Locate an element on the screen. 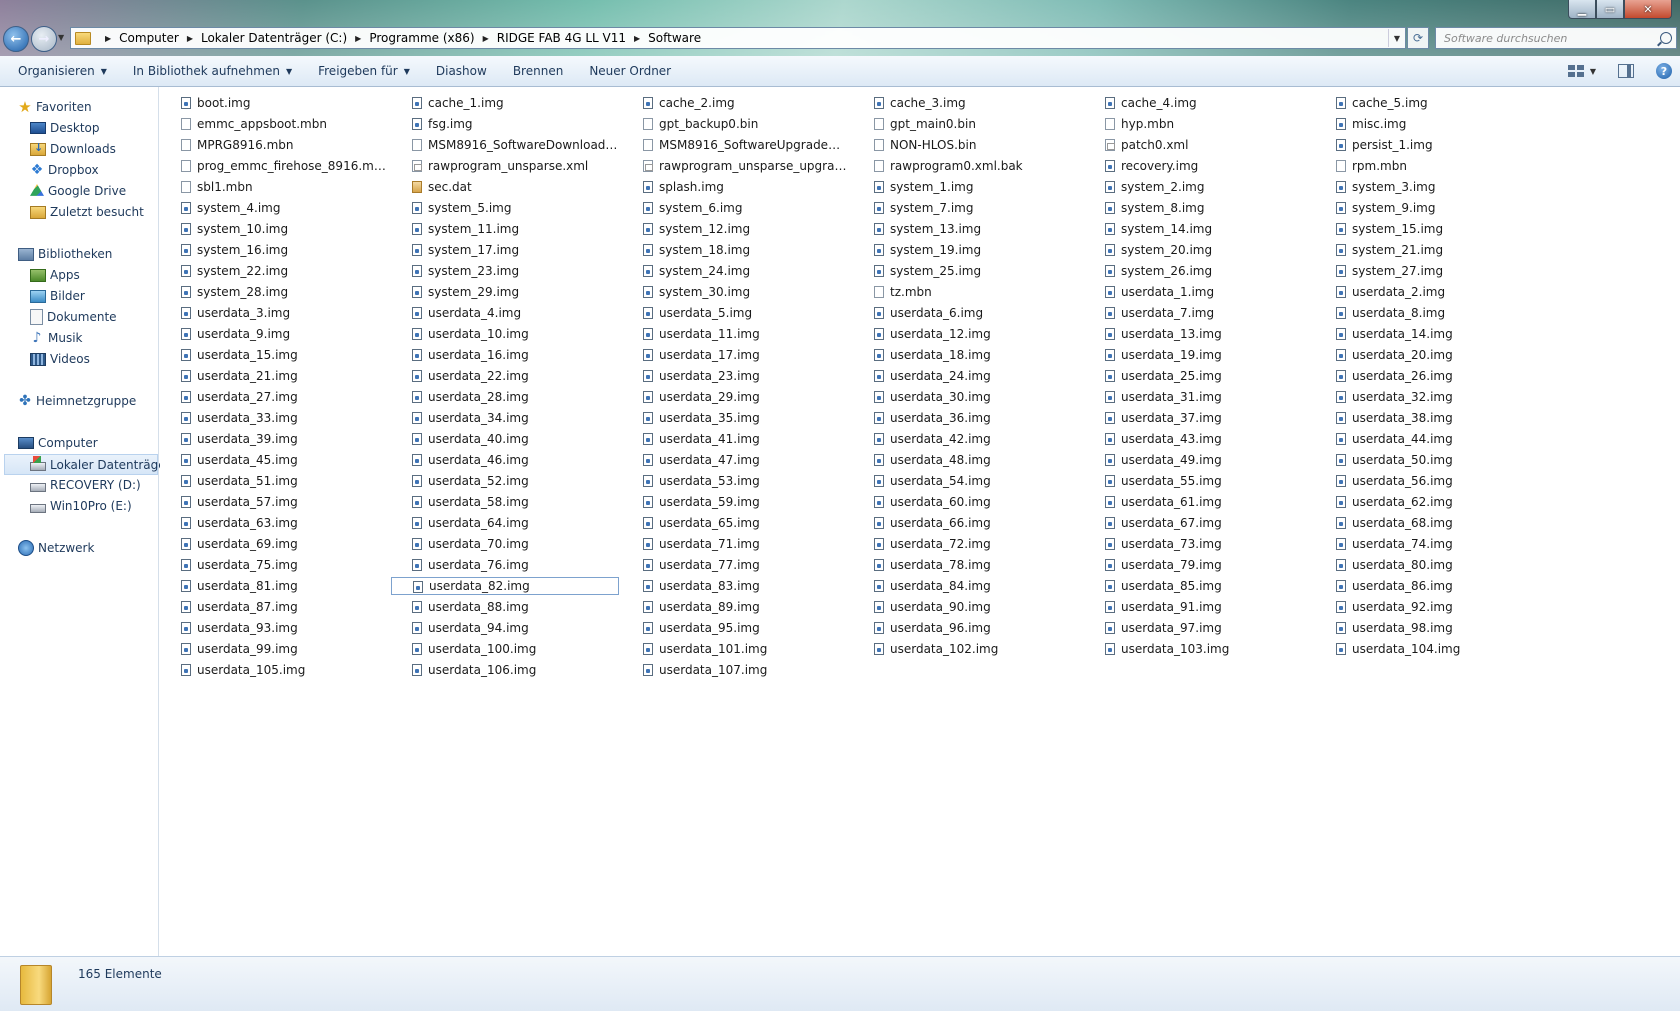 The image size is (1680, 1011). file-item: userdata_91.img is located at coordinates (1198, 607).